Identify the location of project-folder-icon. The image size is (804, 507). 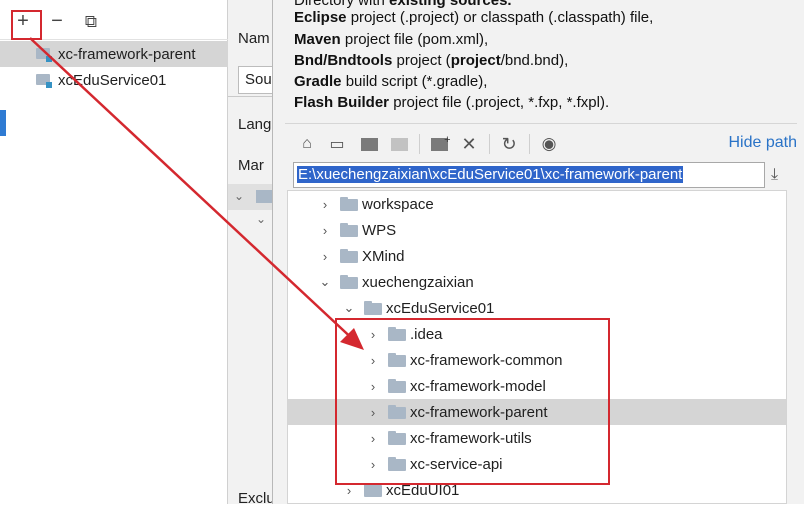
(369, 144).